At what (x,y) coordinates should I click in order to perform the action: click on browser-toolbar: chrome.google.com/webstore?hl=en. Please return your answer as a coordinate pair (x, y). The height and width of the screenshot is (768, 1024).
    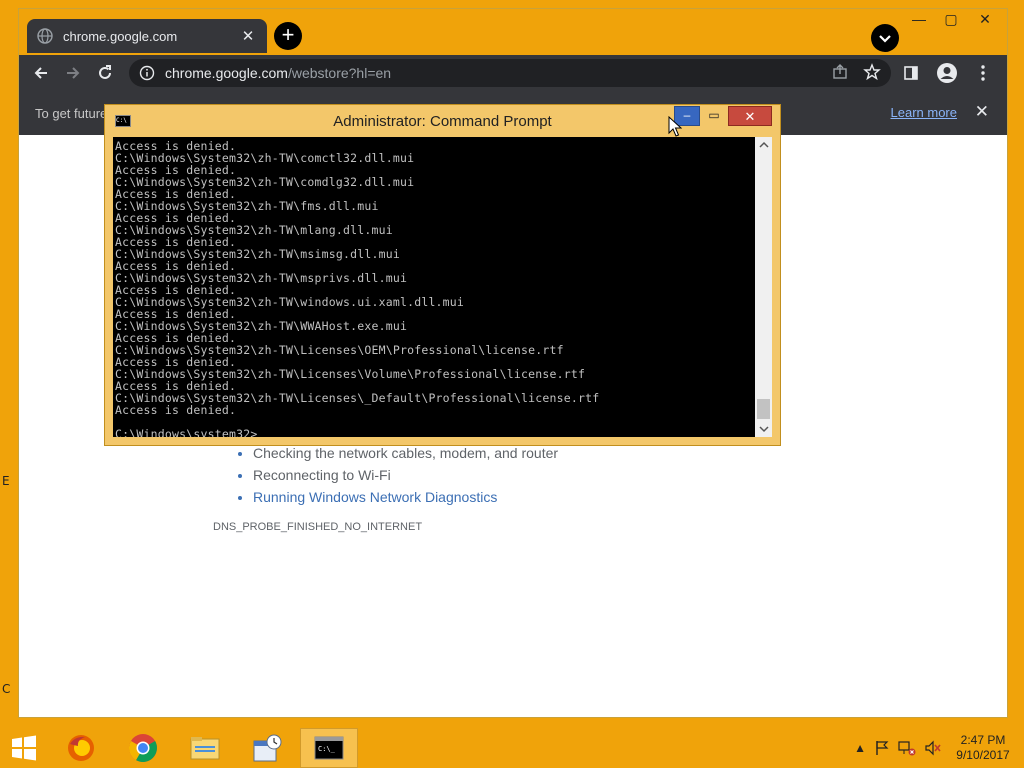
    Looking at the image, I should click on (513, 73).